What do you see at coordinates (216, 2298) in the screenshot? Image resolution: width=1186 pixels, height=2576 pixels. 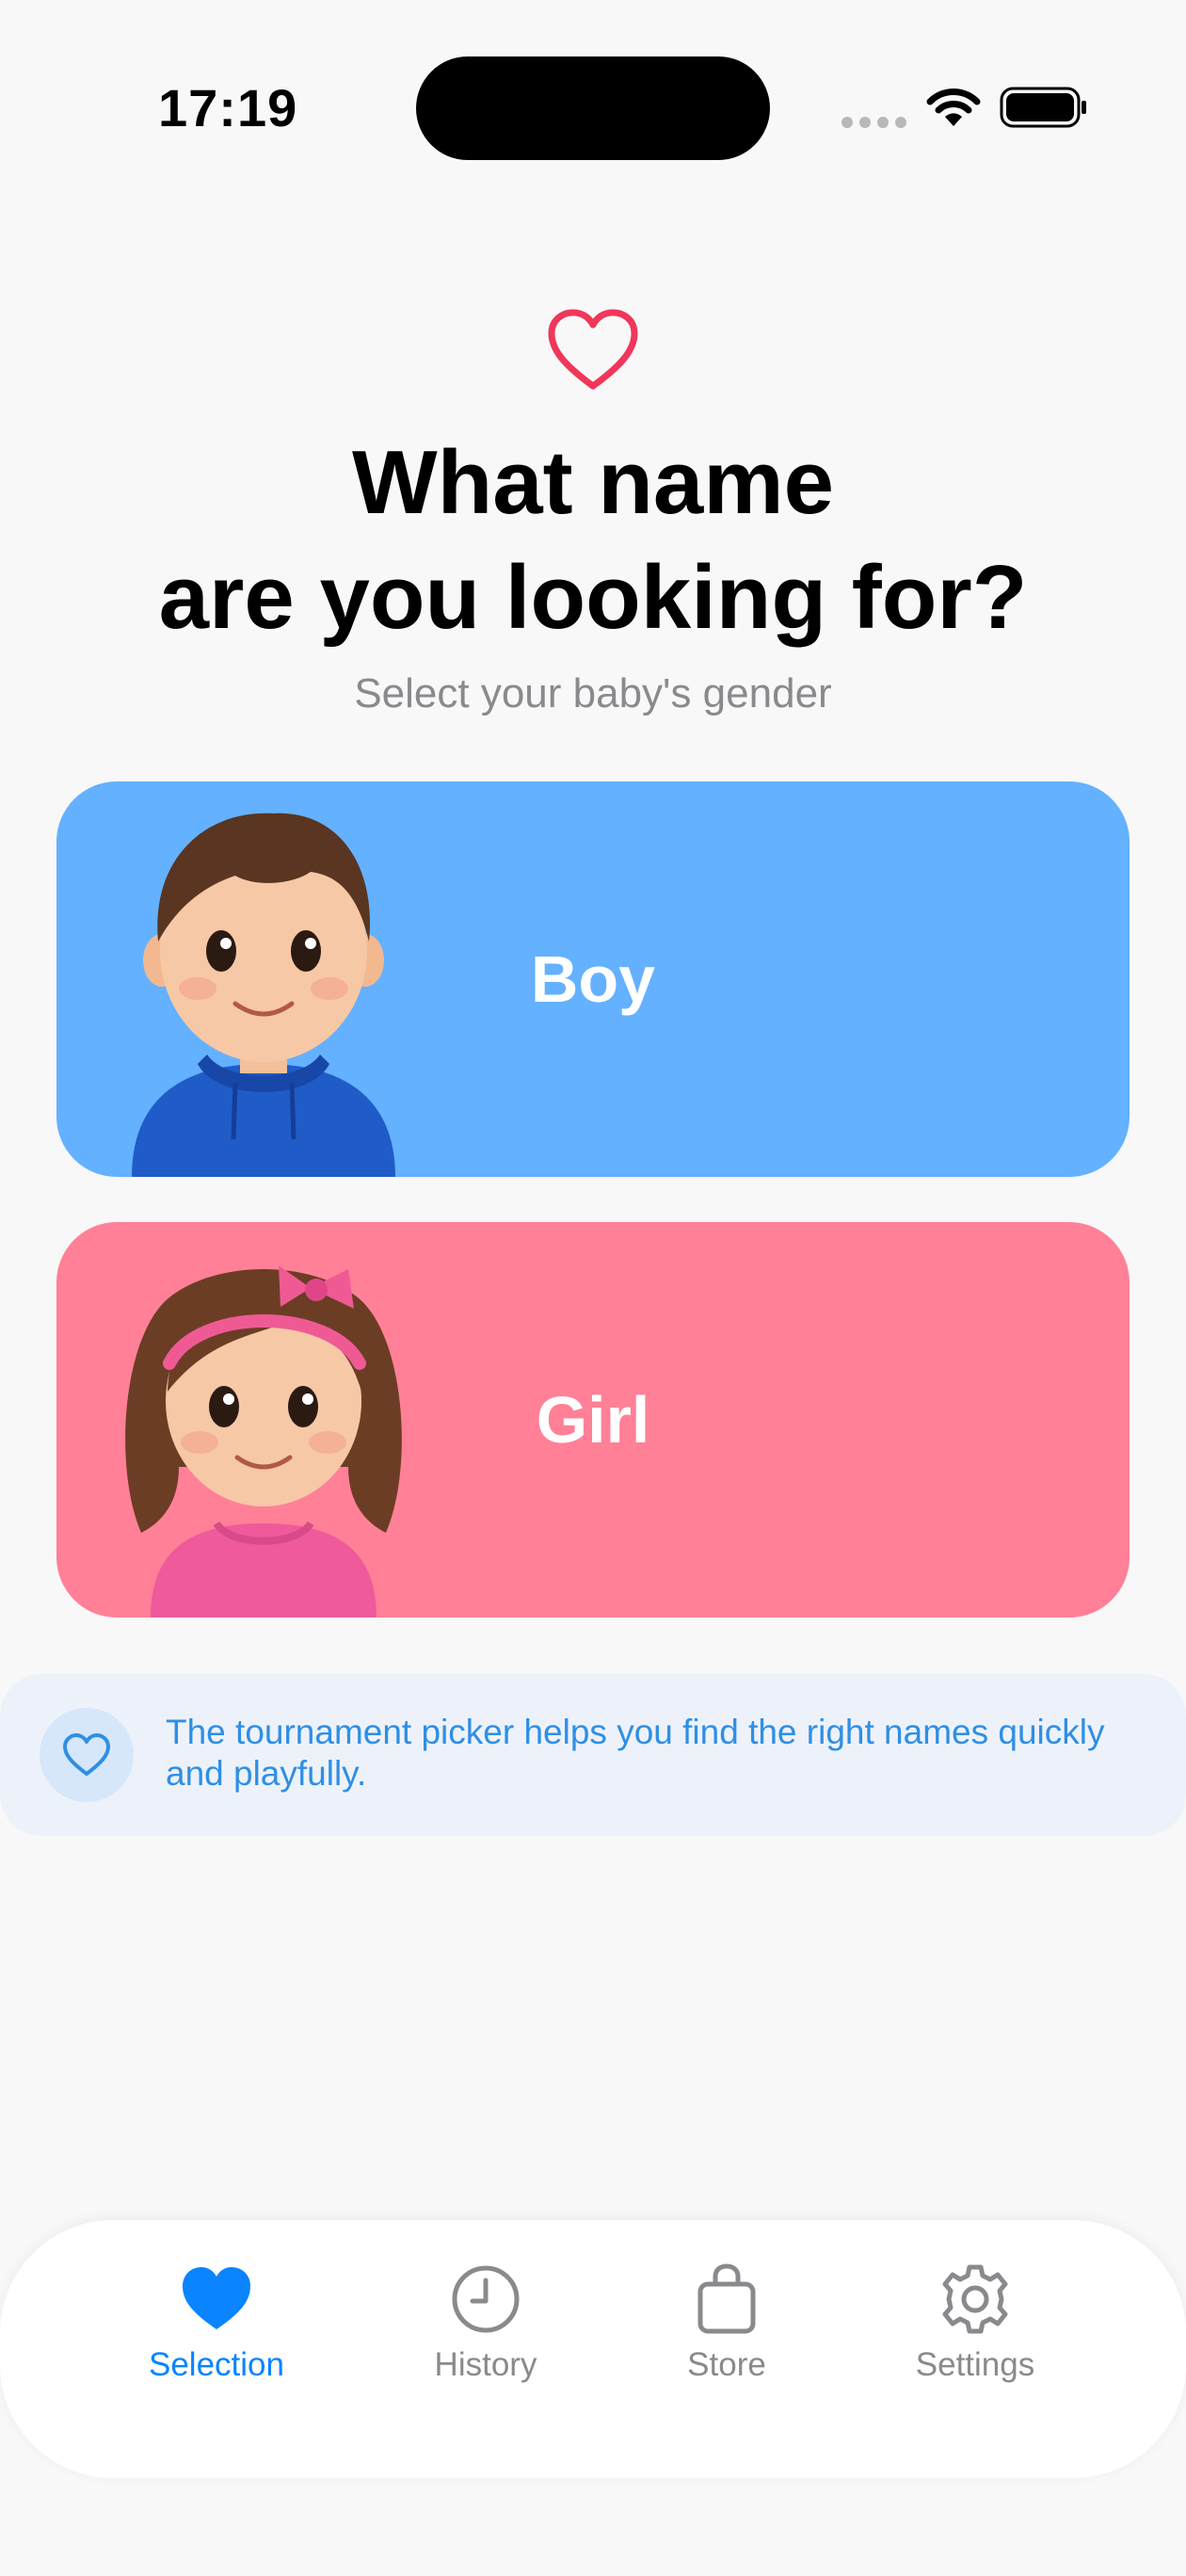 I see `heart-icon` at bounding box center [216, 2298].